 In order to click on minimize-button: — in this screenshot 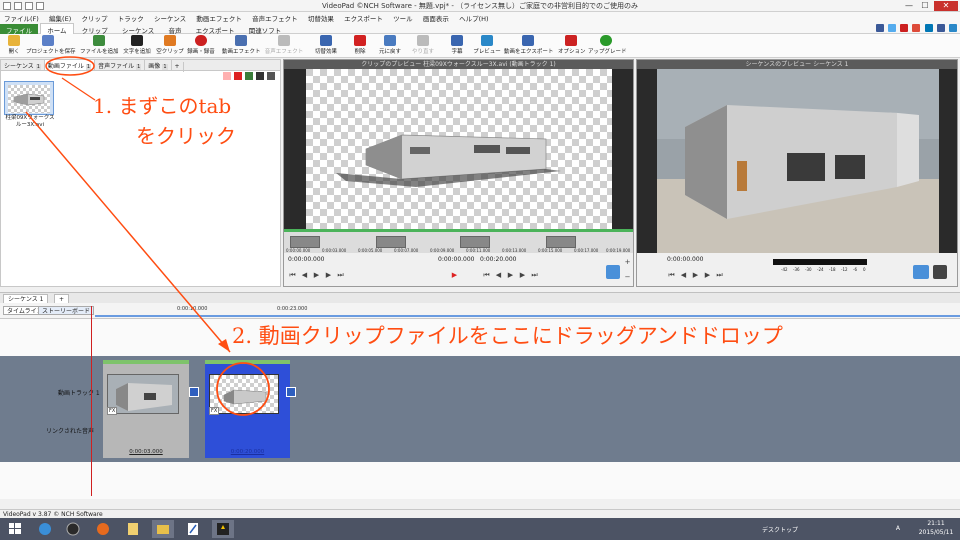, I will do `click(909, 6)`.